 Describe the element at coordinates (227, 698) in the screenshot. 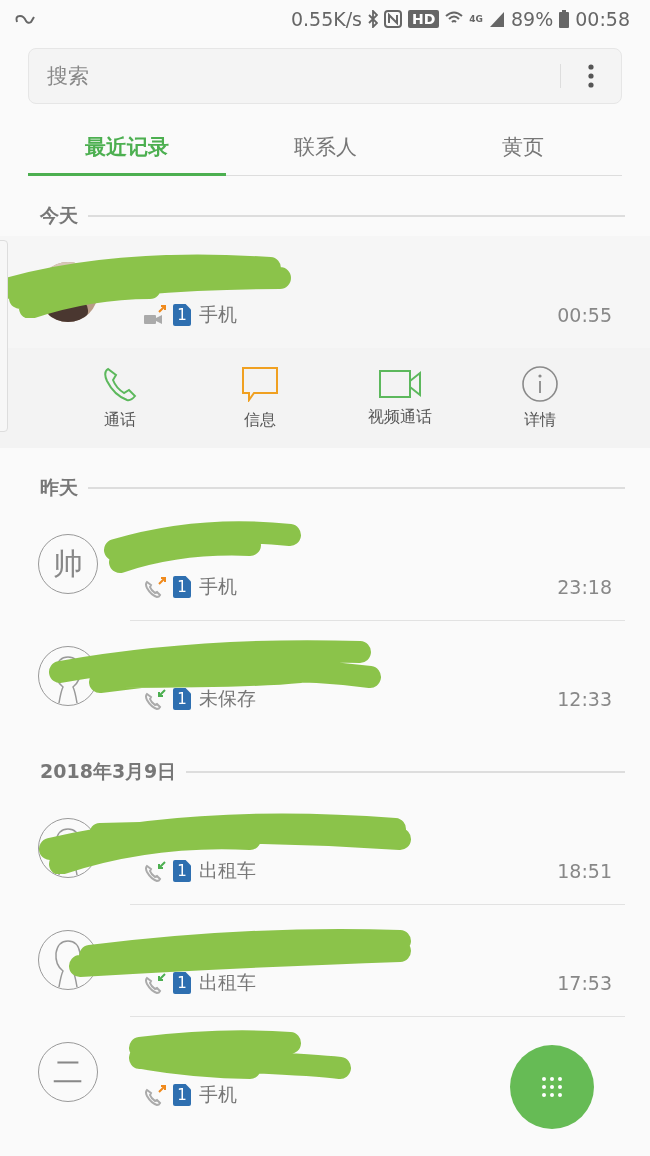

I see `number-label: 未保存` at that location.